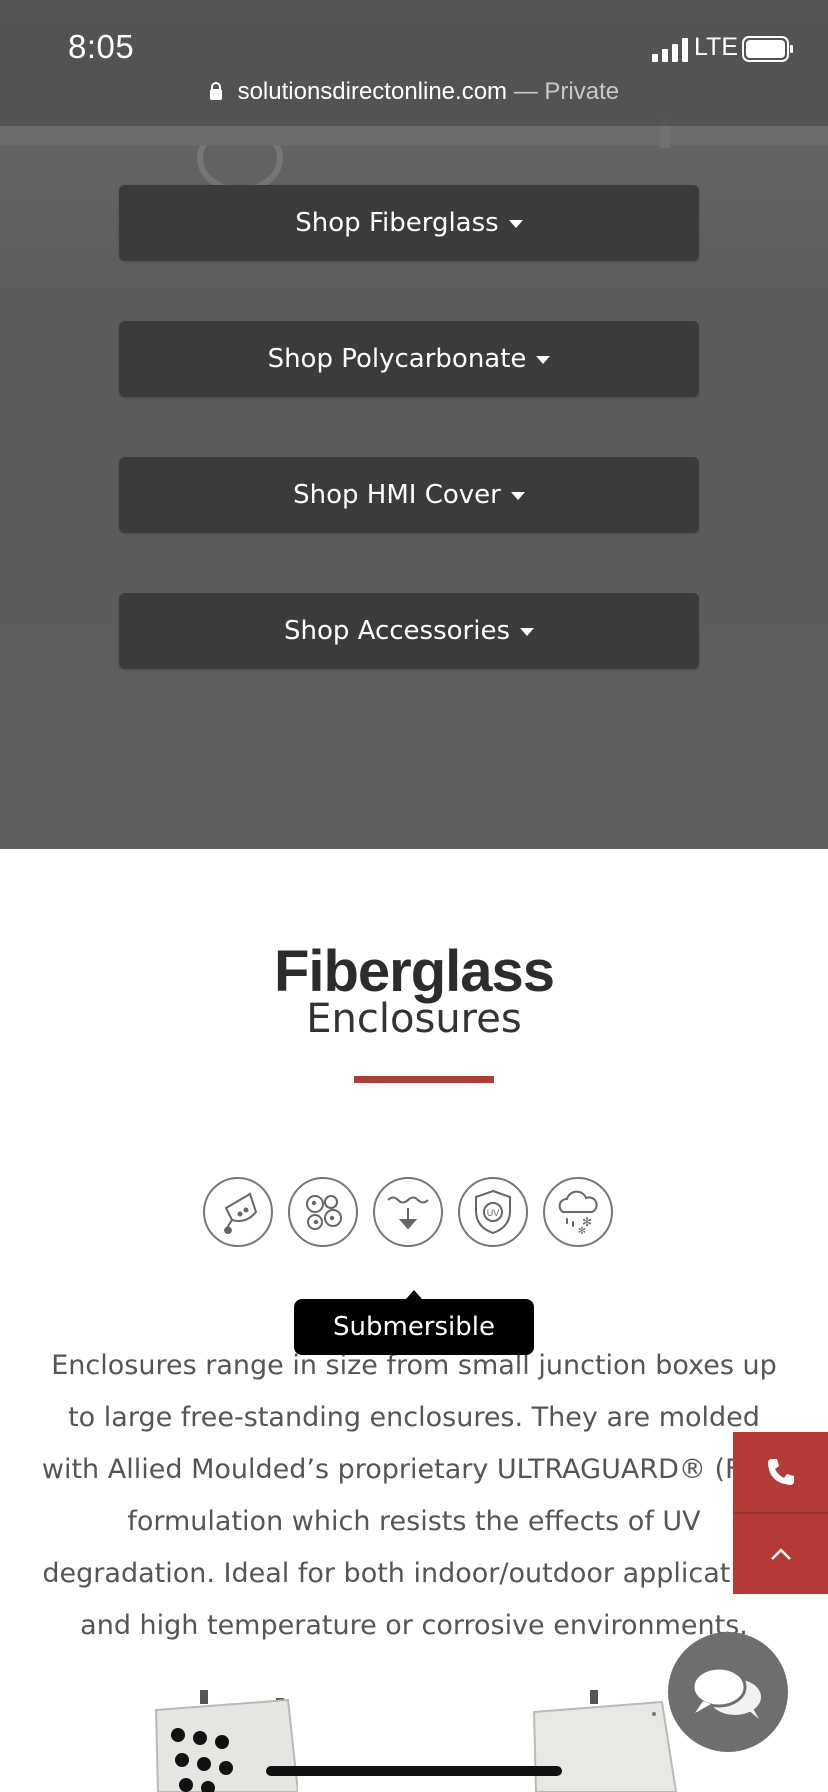 The width and height of the screenshot is (828, 1792). Describe the element at coordinates (223, 1741) in the screenshot. I see `product-image-enclosure-left` at that location.